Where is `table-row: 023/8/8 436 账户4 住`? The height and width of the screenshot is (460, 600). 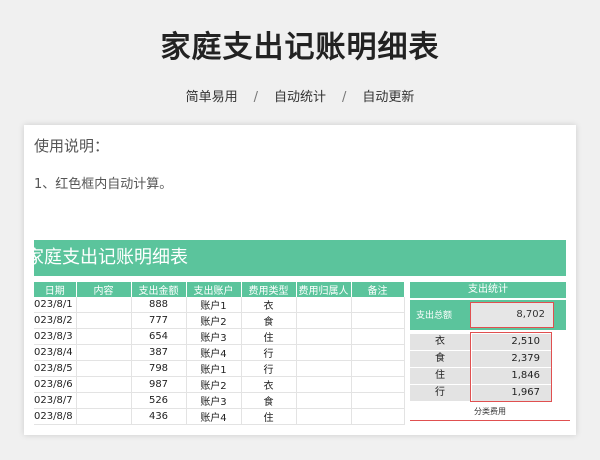 table-row: 023/8/8 436 账户4 住 is located at coordinates (219, 416).